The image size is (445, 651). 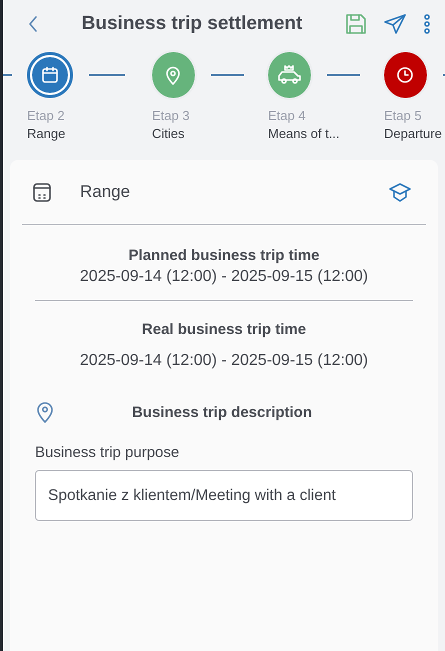 I want to click on field-label: Business trip purpose, so click(x=107, y=452).